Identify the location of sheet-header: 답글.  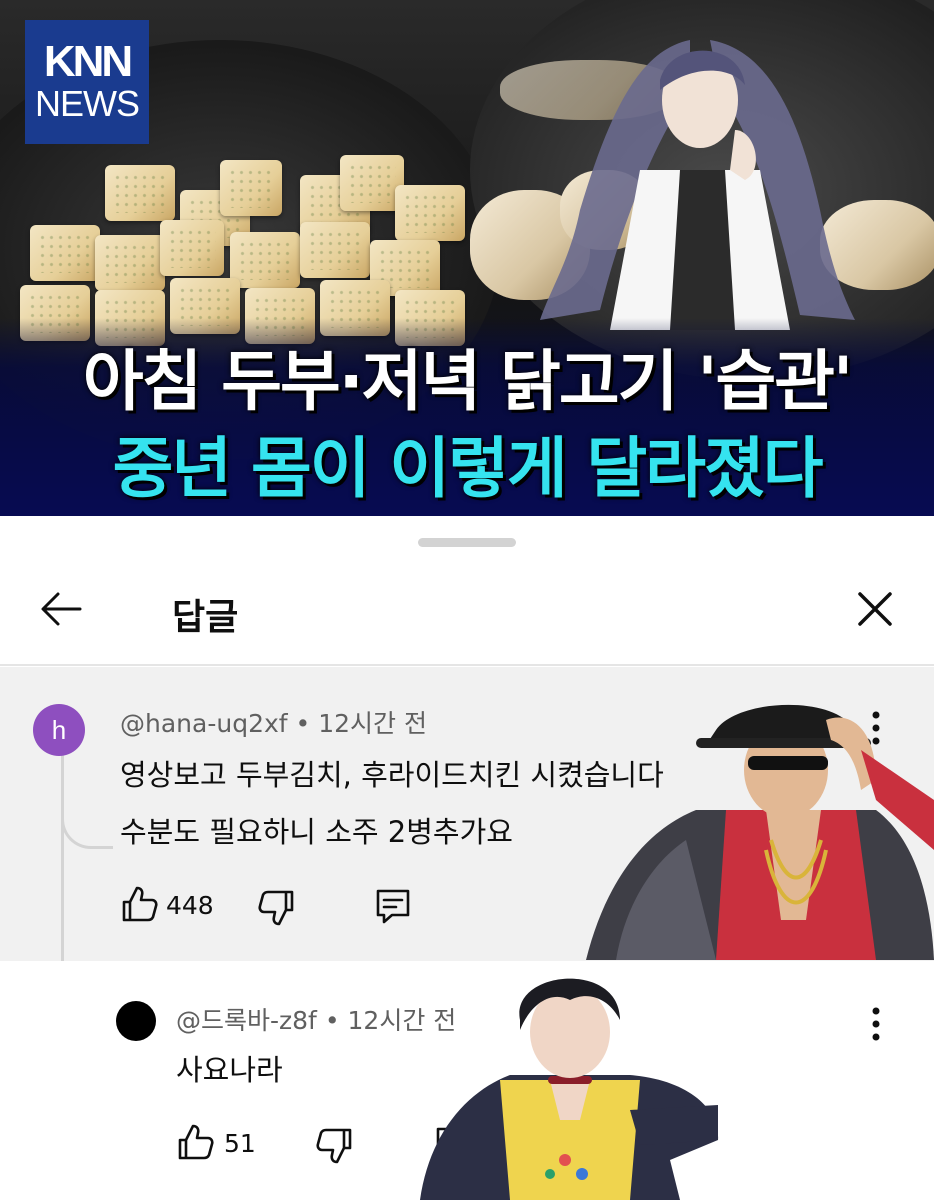
(467, 611).